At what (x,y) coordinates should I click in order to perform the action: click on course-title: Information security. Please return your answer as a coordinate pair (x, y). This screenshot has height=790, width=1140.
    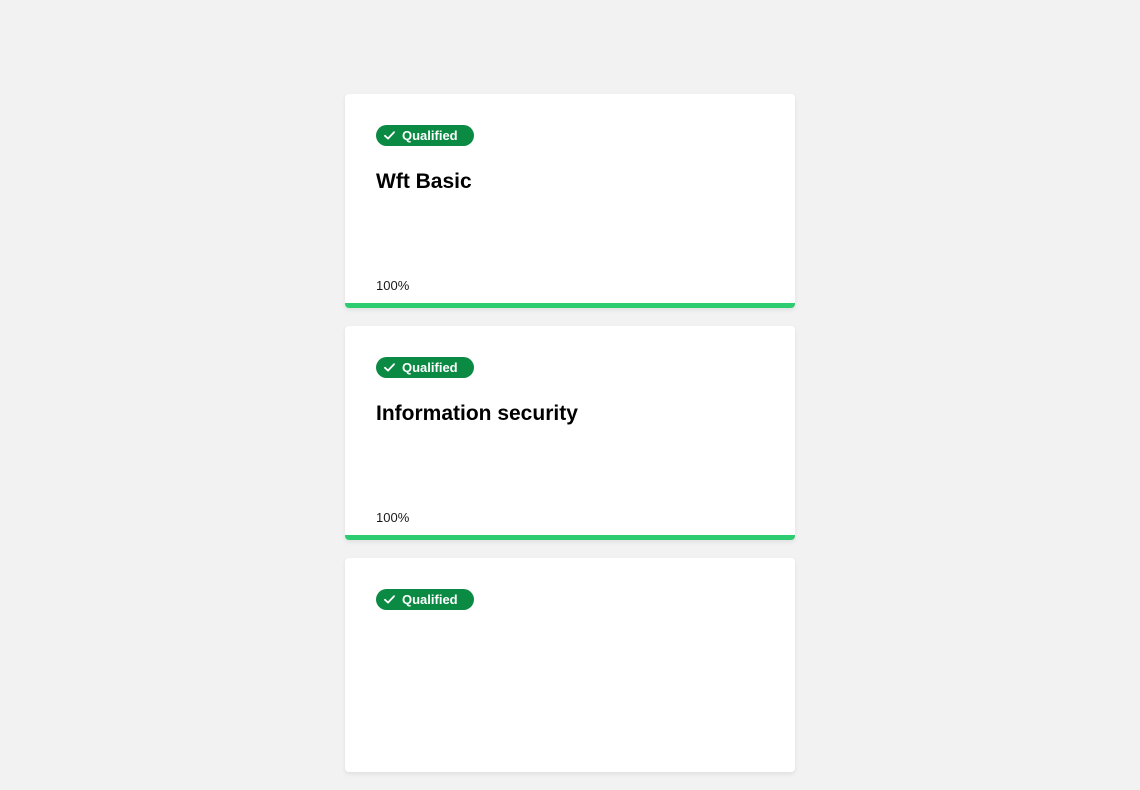
    Looking at the image, I should click on (477, 413).